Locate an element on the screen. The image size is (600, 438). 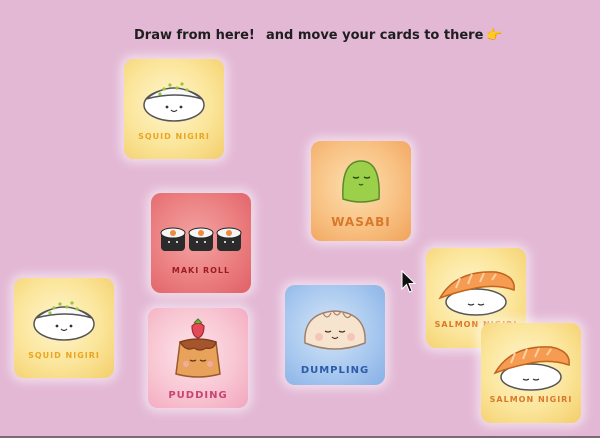
arrow-pointer-icon is located at coordinates (409, 281).